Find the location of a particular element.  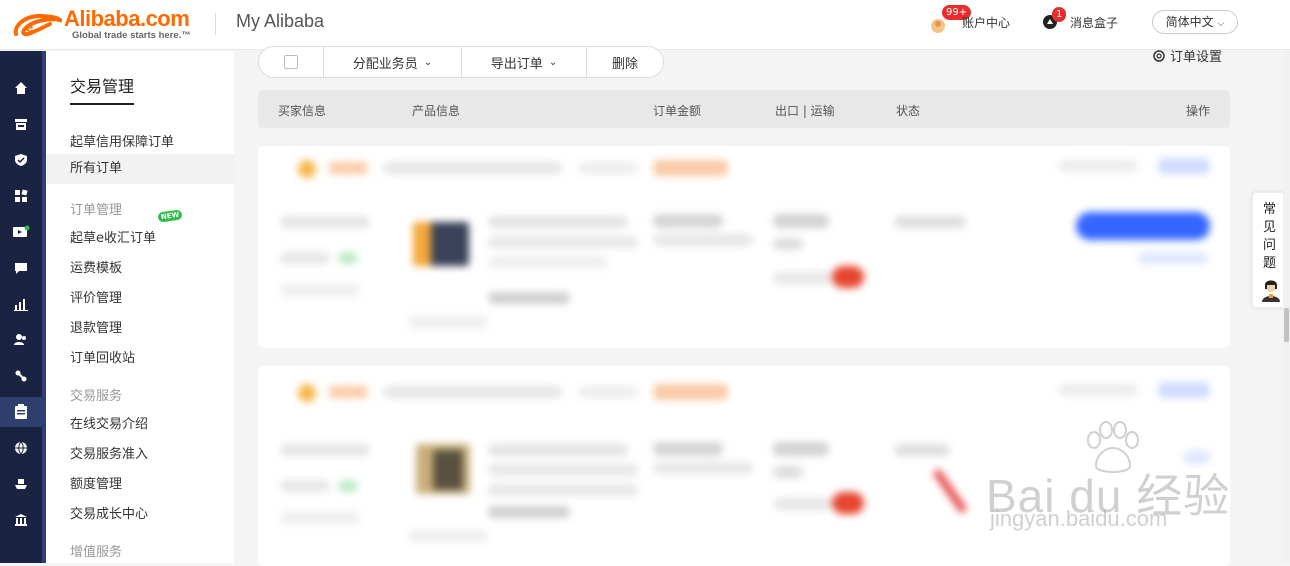

message-badge: 1 is located at coordinates (1059, 14).